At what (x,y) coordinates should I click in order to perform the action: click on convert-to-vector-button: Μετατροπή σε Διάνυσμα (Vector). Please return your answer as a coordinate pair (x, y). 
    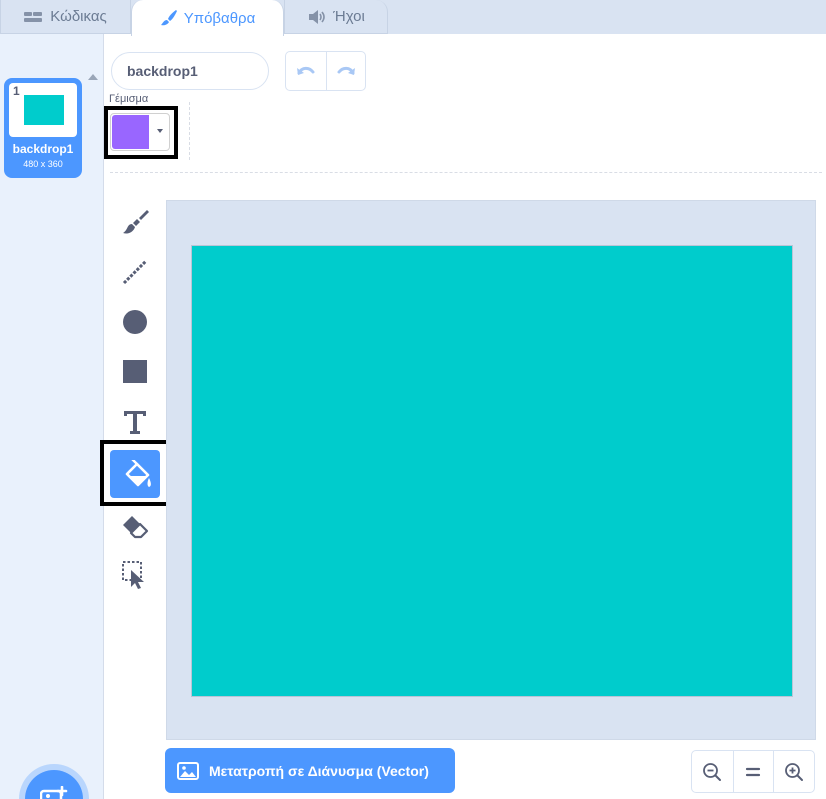
    Looking at the image, I should click on (310, 770).